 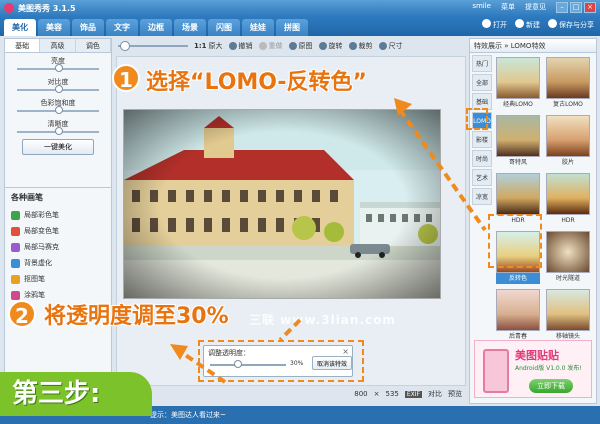 What do you see at coordinates (76, 394) in the screenshot?
I see `step3-badge: 第三步:` at bounding box center [76, 394].